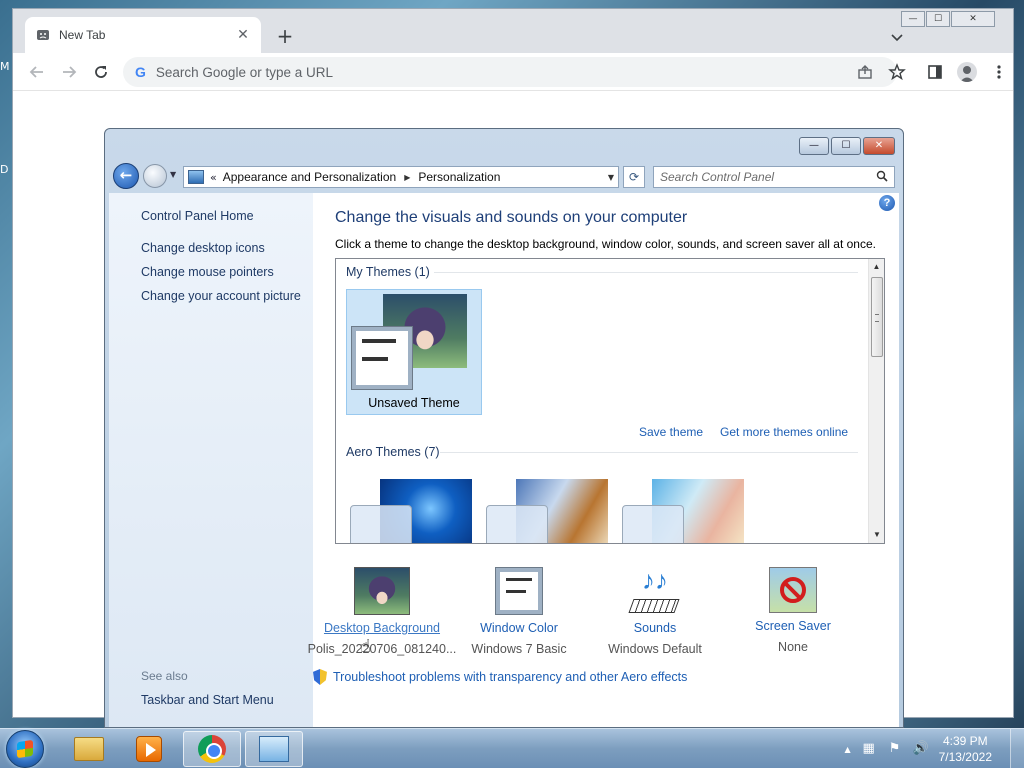 Image resolution: width=1024 pixels, height=768 pixels. Describe the element at coordinates (149, 749) in the screenshot. I see `taskbar-media-player` at that location.